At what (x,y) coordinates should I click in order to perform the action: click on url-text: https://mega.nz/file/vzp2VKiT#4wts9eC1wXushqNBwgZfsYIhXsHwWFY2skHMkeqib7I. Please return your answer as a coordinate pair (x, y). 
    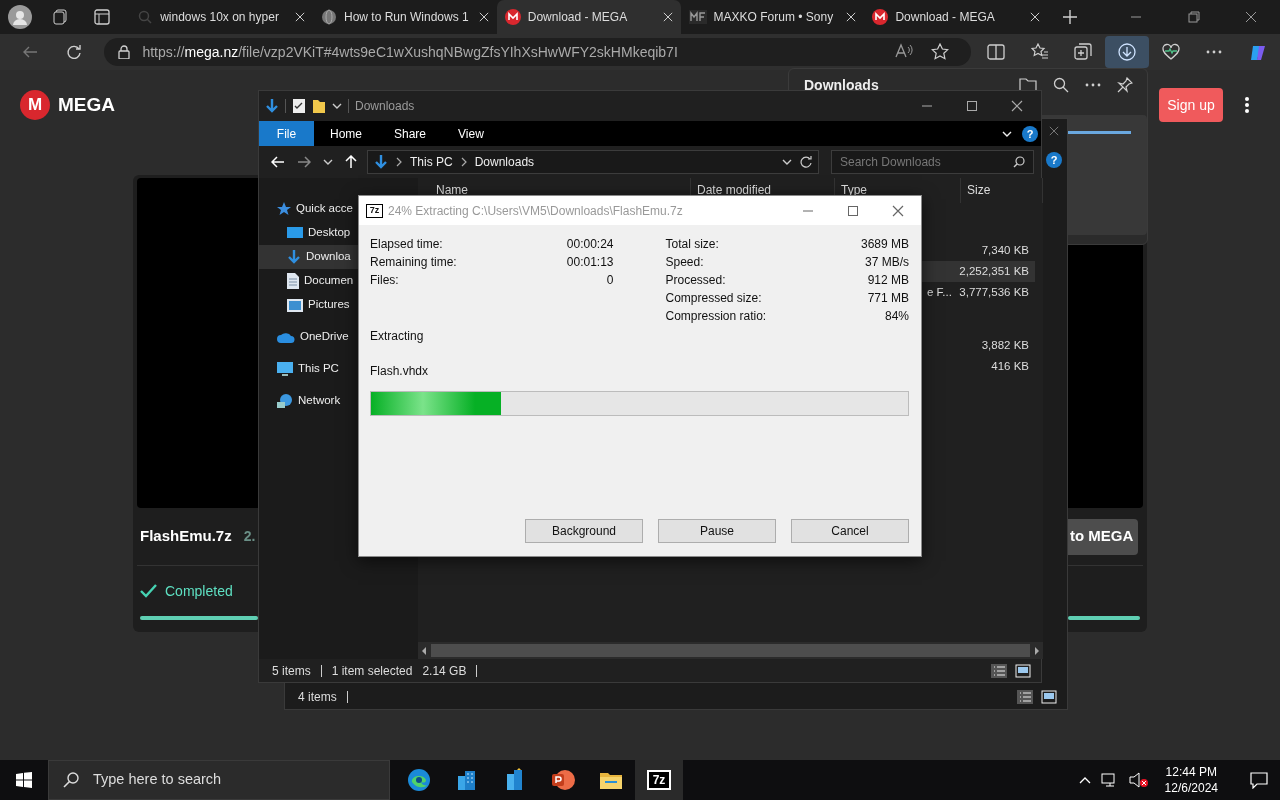
    Looking at the image, I should click on (410, 52).